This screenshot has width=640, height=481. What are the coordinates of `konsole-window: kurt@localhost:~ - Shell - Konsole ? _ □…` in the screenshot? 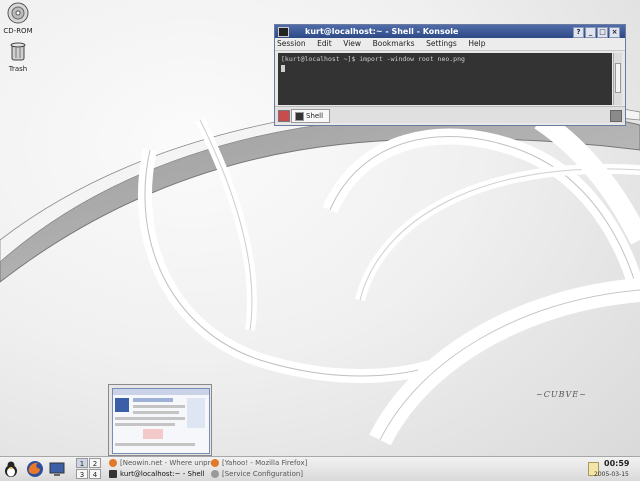 It's located at (450, 75).